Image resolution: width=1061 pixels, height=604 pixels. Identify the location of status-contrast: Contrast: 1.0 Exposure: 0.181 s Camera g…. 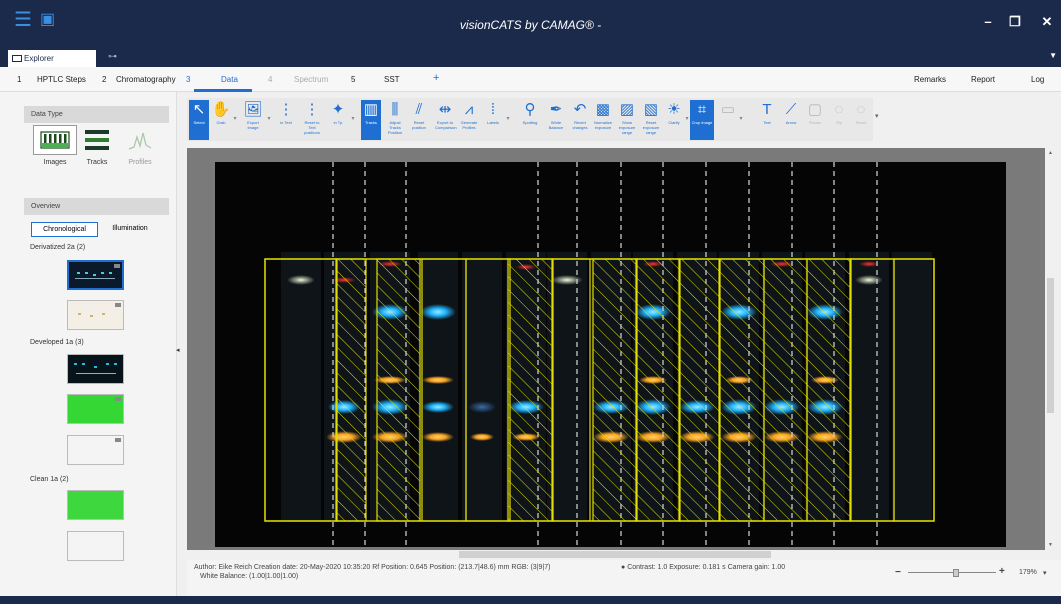
(706, 567).